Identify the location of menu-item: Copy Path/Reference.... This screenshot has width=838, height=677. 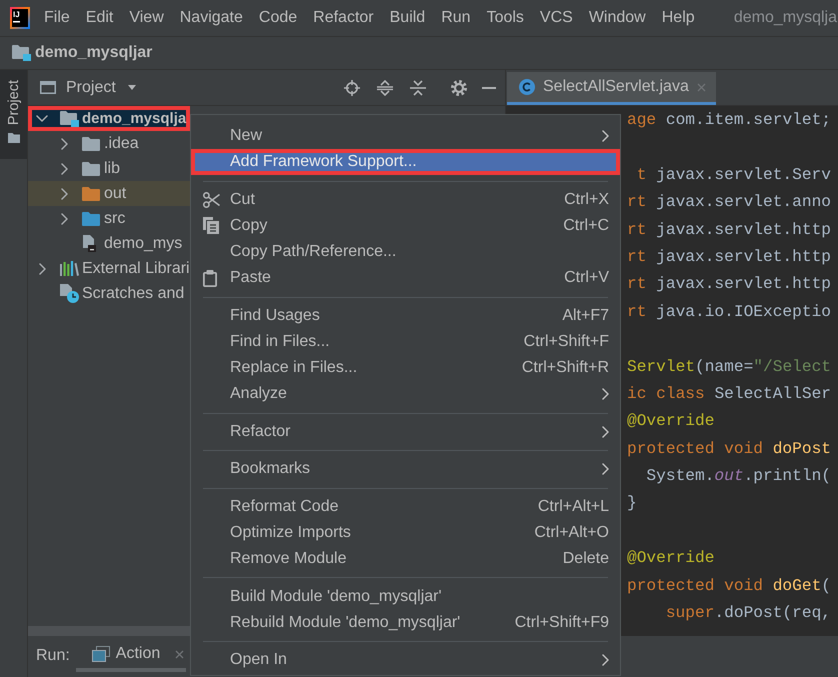
(405, 252).